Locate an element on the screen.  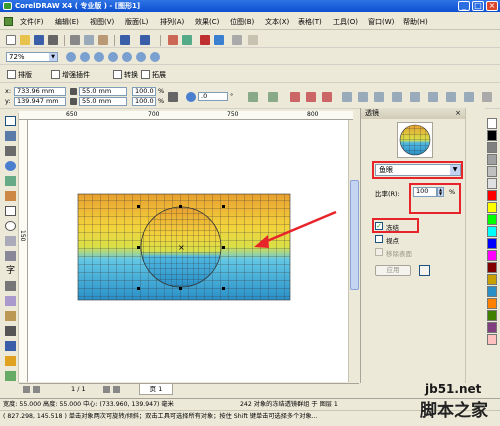
maximize-button: □ is located at coordinates (478, 6).